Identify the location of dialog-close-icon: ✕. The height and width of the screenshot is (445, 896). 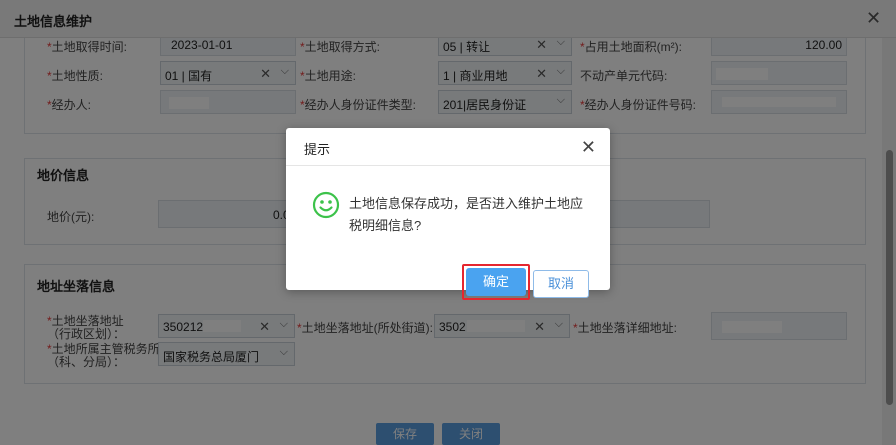
(588, 147).